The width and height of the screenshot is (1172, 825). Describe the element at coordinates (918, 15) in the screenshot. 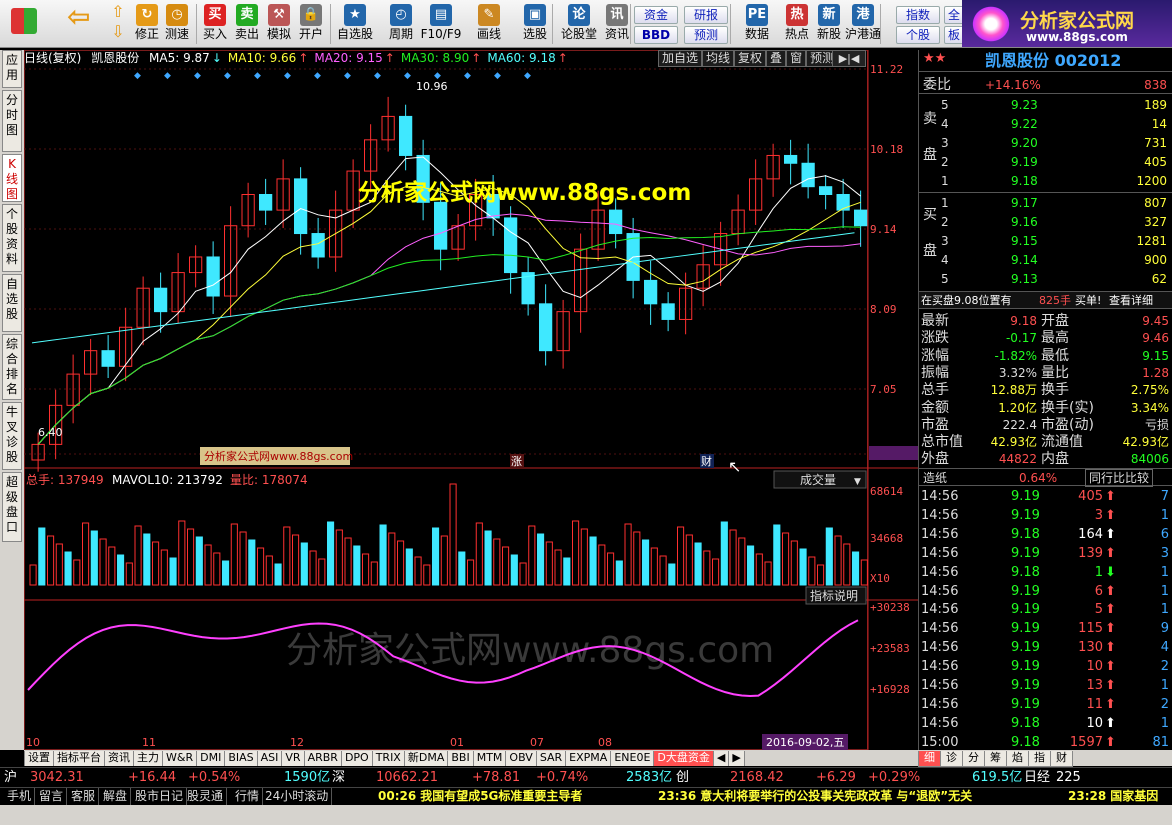

I see `index-button: 指数` at that location.